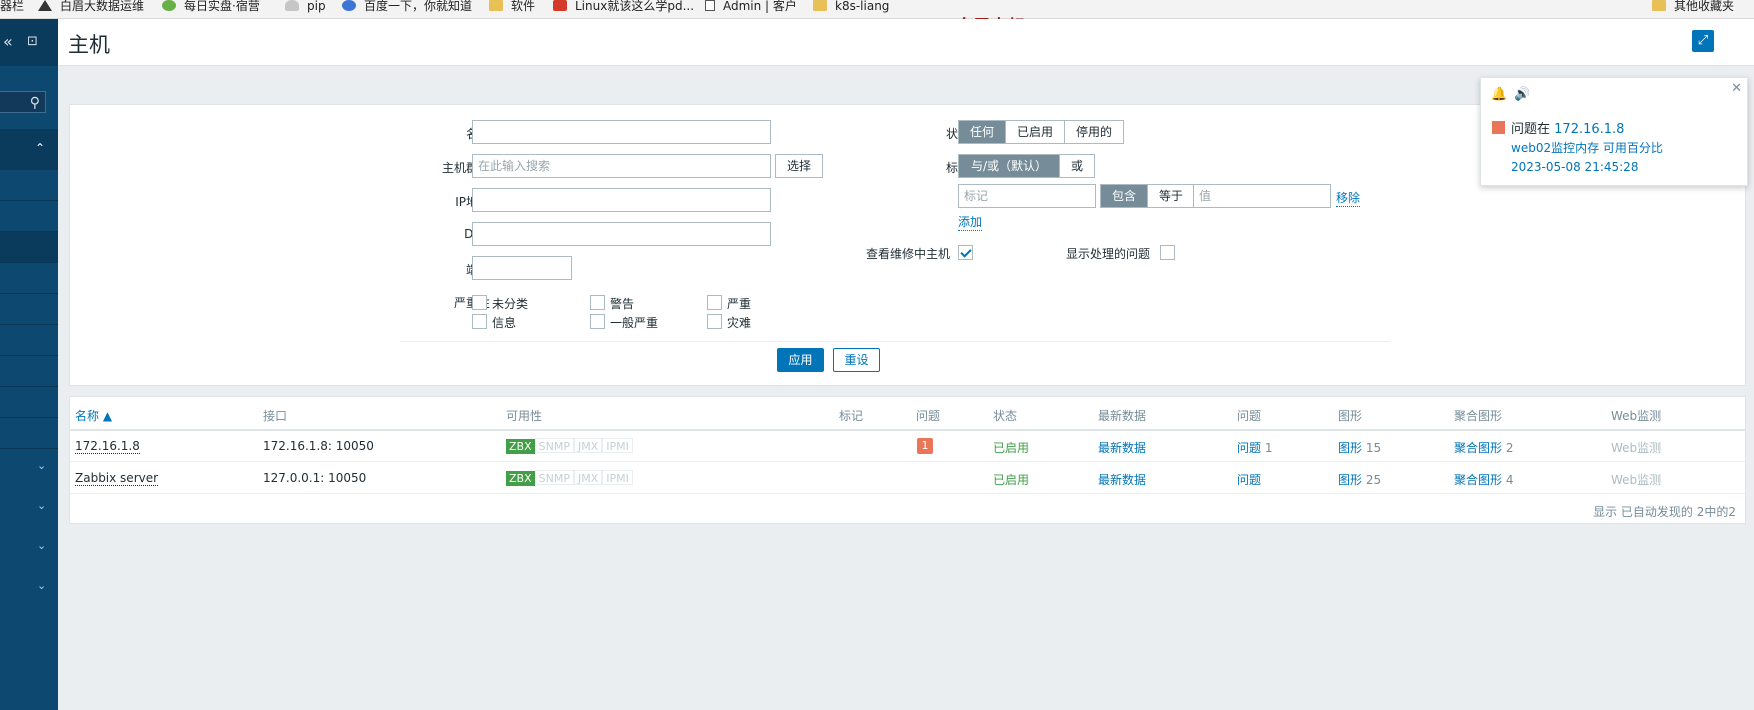  I want to click on bookmark-daily: 每日实盘·宿营, so click(211, 9).